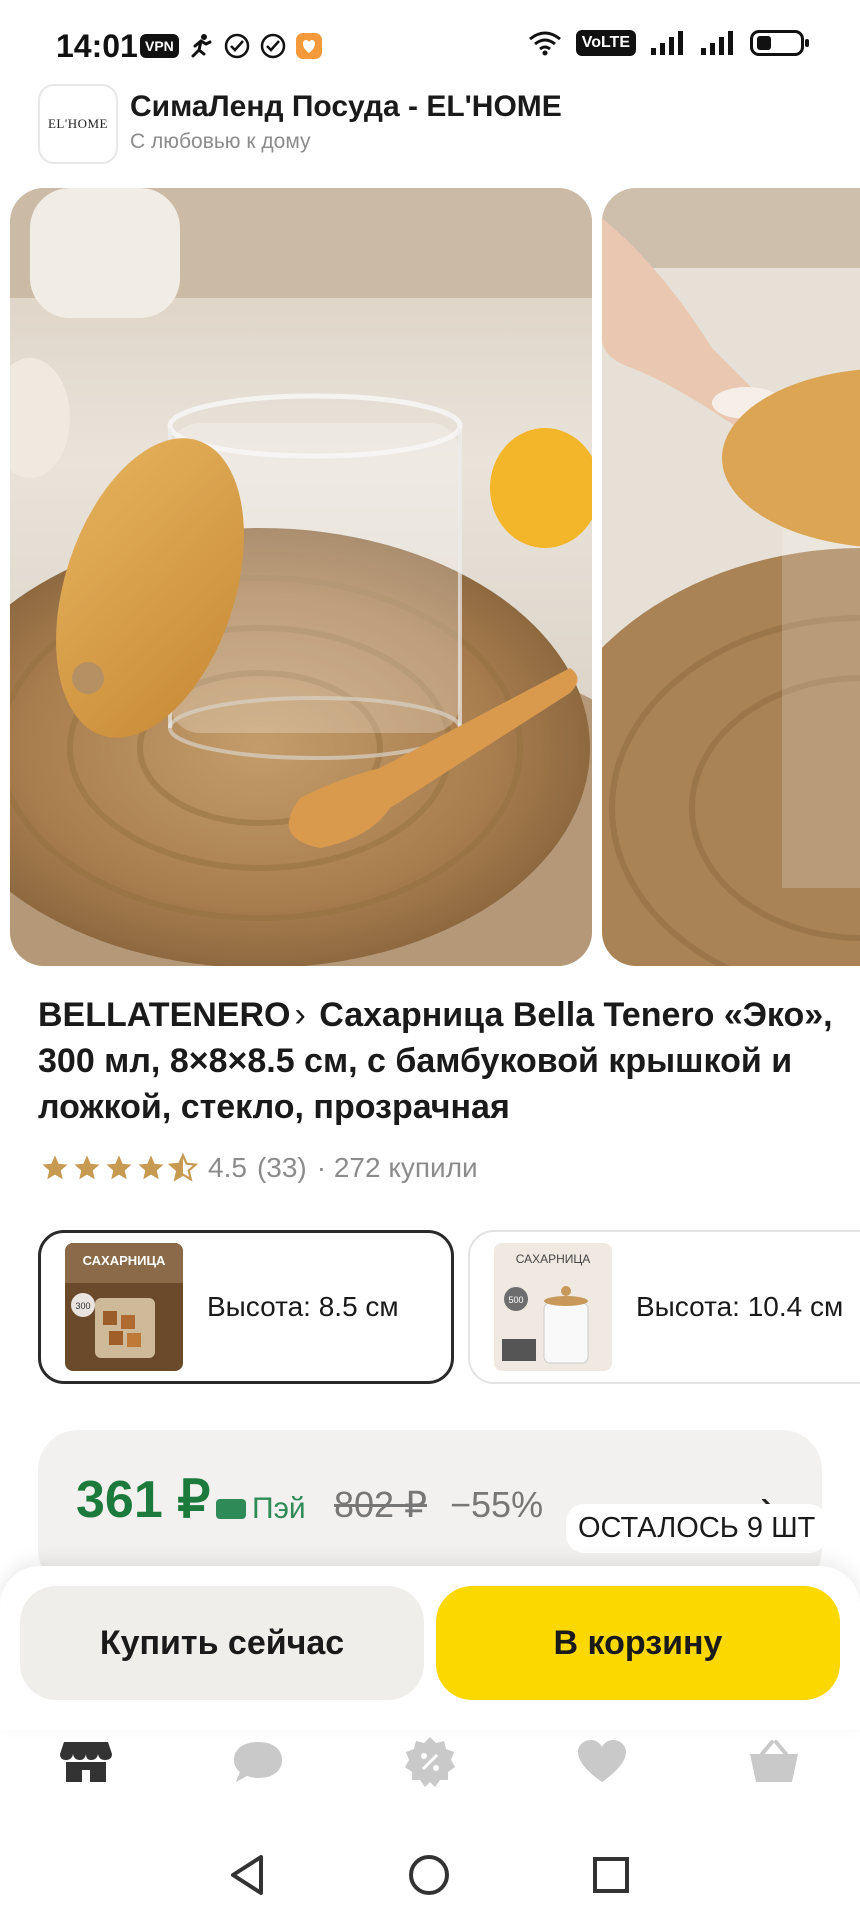 The width and height of the screenshot is (860, 1920). I want to click on variant-option-selected: САХАРНИЦА 300 Высота: 8.5 см, so click(246, 1307).